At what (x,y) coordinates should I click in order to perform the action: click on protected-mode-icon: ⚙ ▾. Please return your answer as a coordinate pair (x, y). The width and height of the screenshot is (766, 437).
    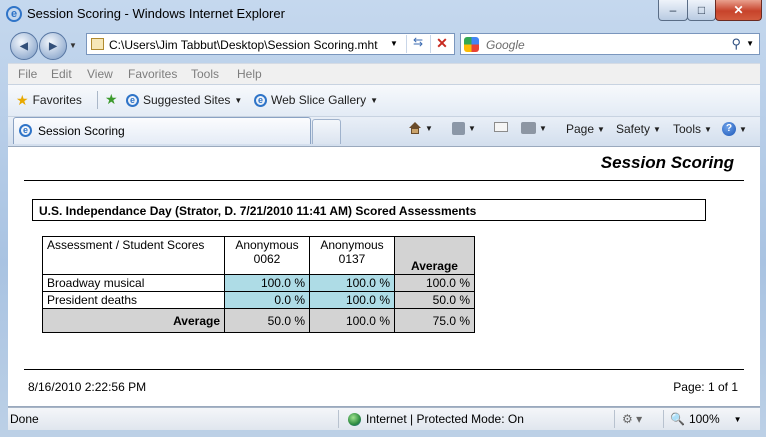
    Looking at the image, I should click on (632, 419).